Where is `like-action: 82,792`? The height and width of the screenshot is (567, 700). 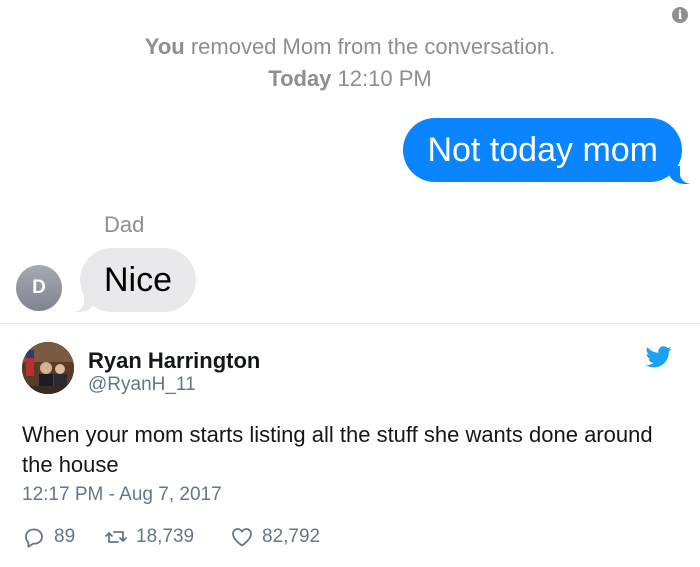 like-action: 82,792 is located at coordinates (275, 537).